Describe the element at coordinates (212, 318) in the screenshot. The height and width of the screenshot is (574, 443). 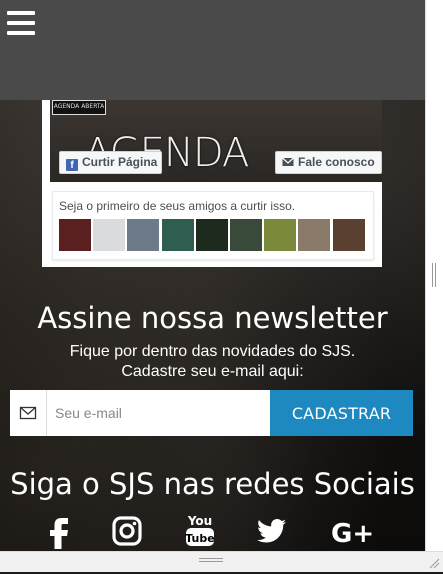
I see `newsletter-title: Assine nossa newsletter` at that location.